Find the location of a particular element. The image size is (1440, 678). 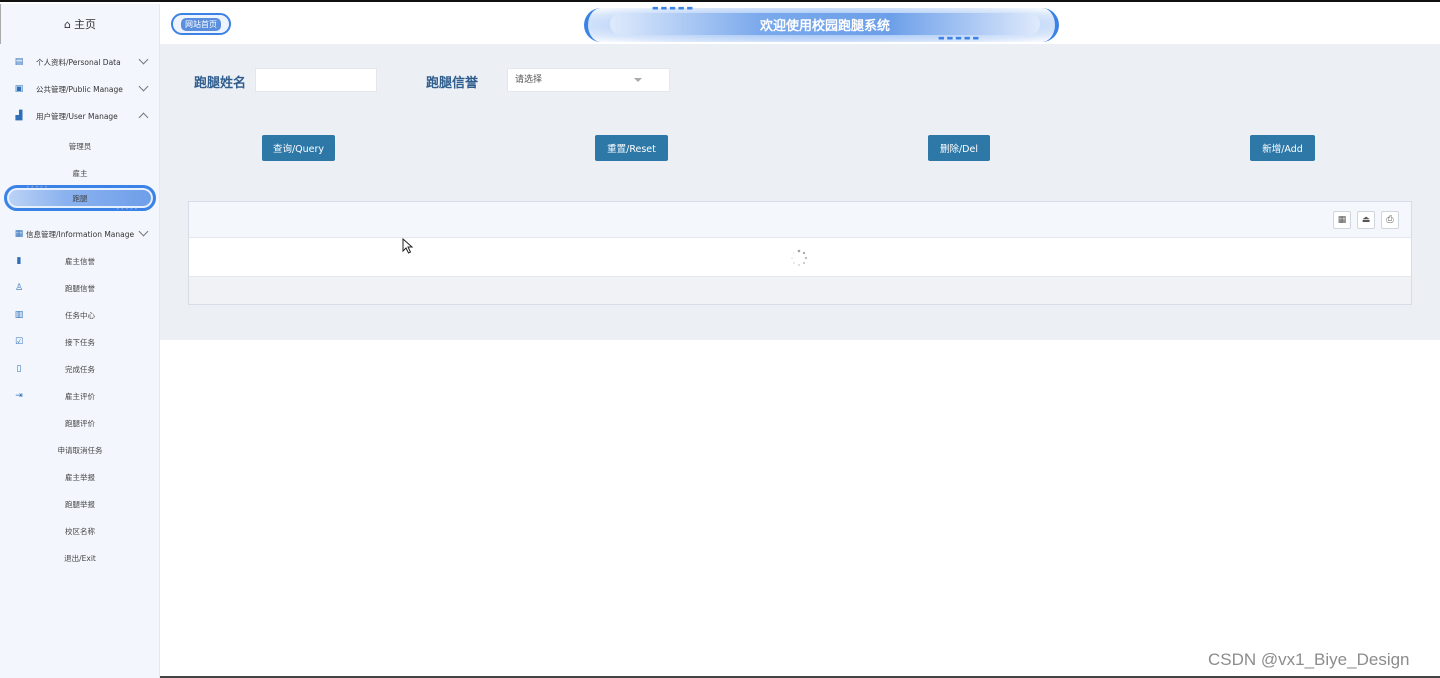

sidebar-home: ⌂ 主页 is located at coordinates (79, 24).